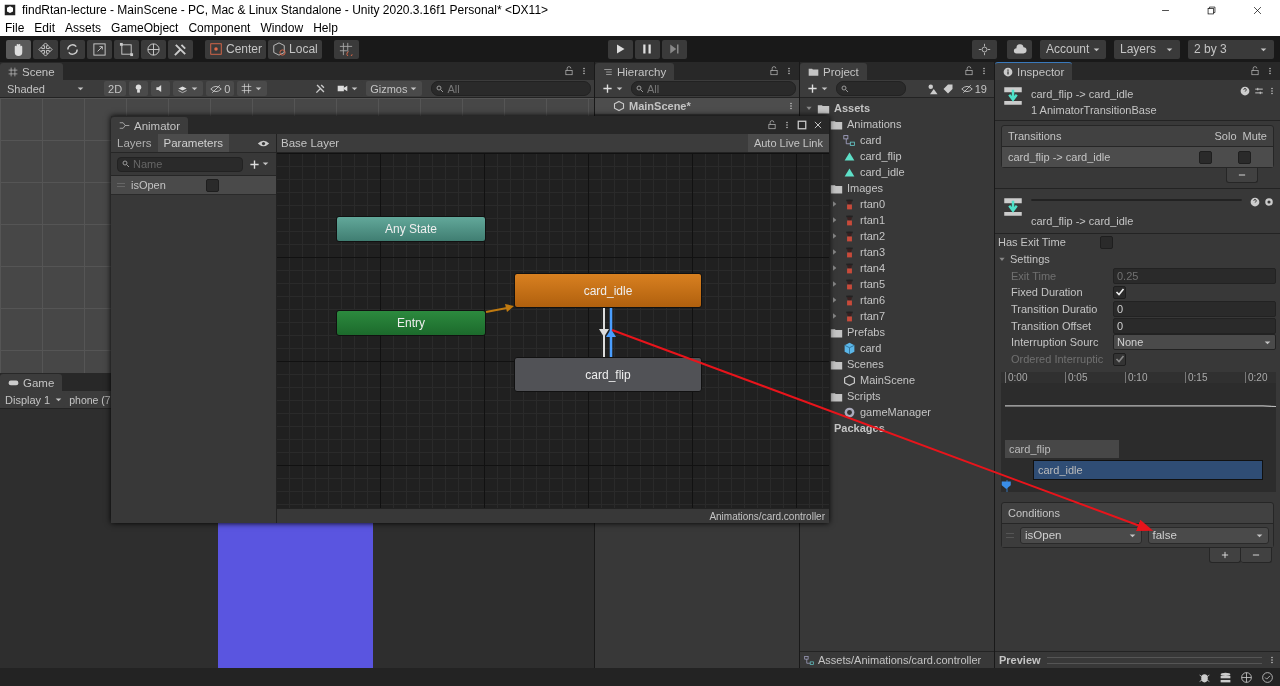 The width and height of the screenshot is (1280, 686). Describe the element at coordinates (1242, 175) in the screenshot. I see `remove-button` at that location.